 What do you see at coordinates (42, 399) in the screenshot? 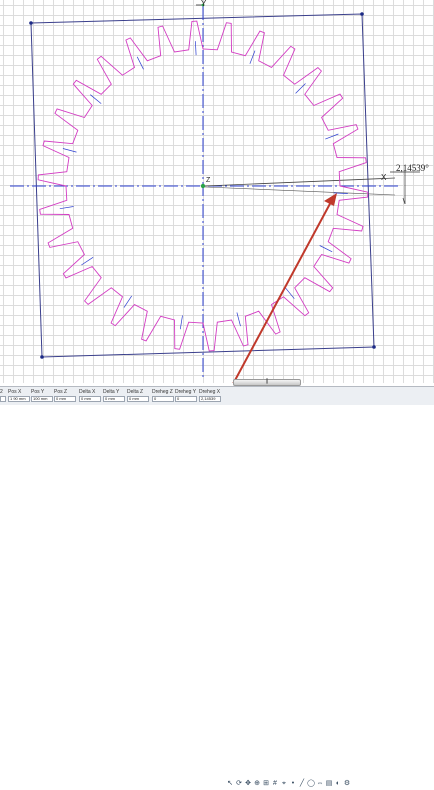
I see `coord-field-input: 100 mm` at bounding box center [42, 399].